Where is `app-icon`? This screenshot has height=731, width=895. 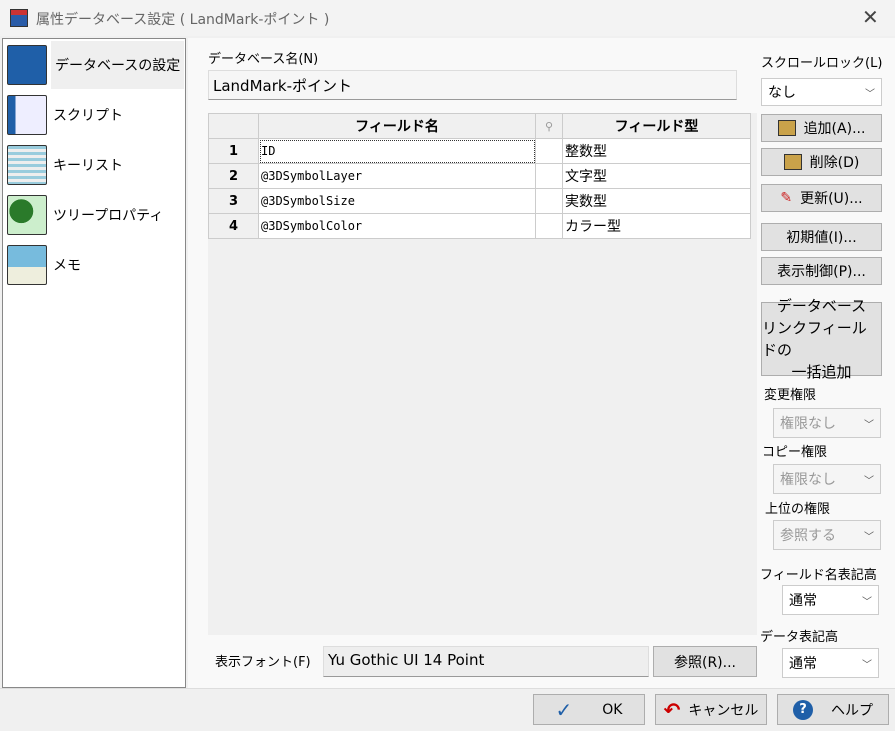 app-icon is located at coordinates (19, 18).